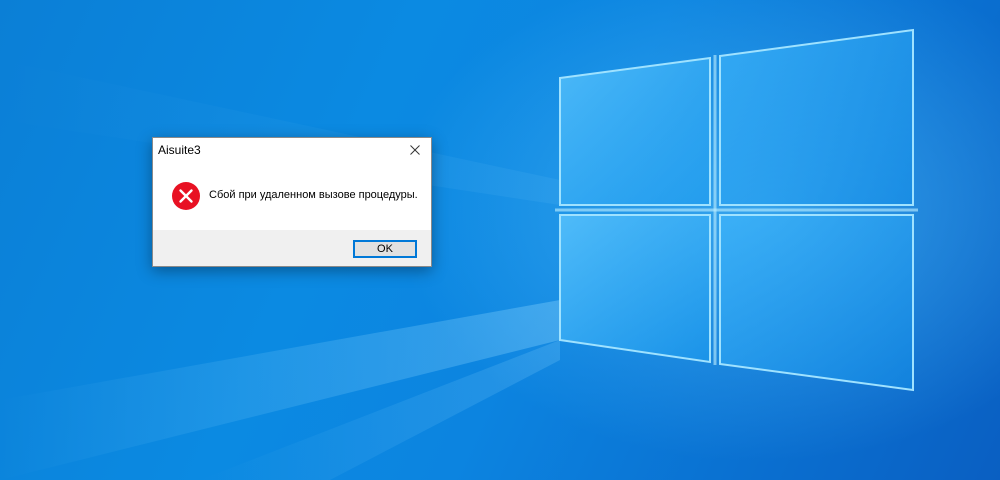 Image resolution: width=1000 pixels, height=480 pixels. I want to click on error-message: Сбой при удаленном вызове процедуры., so click(313, 195).